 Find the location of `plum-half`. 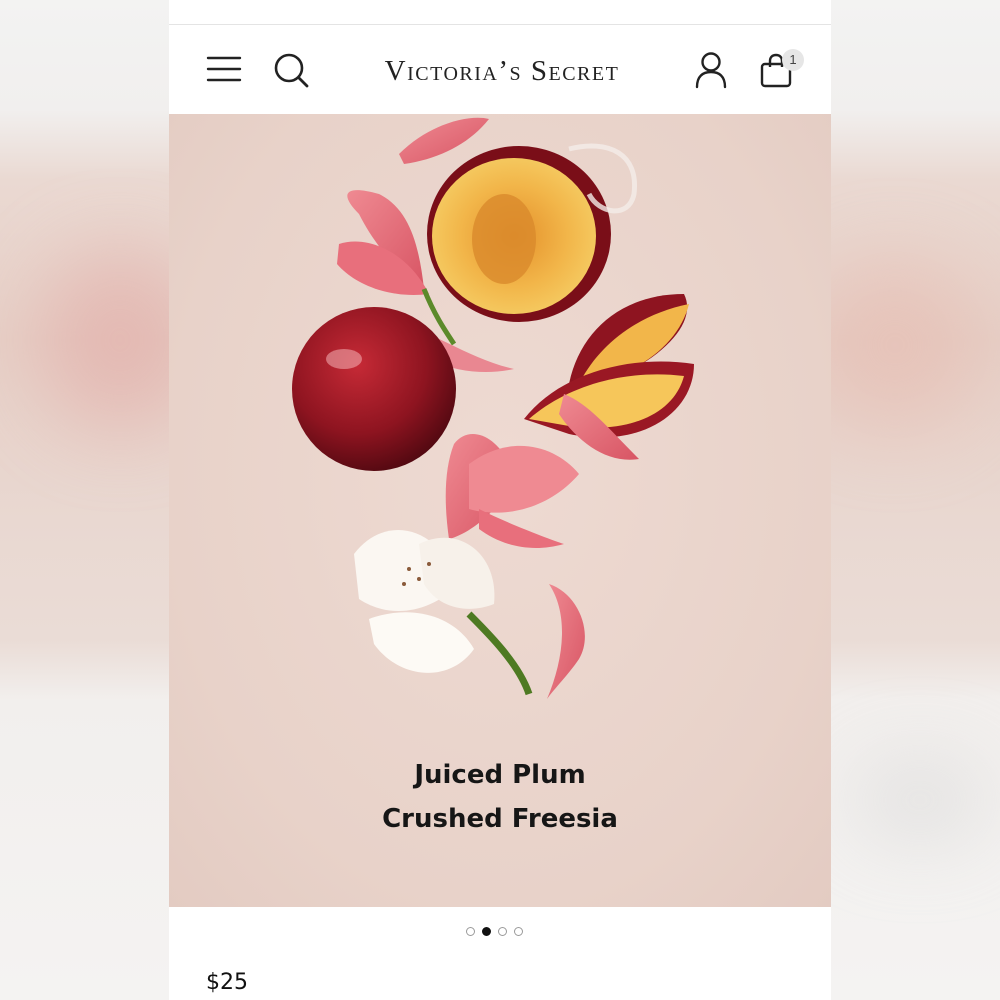

plum-half is located at coordinates (519, 234).